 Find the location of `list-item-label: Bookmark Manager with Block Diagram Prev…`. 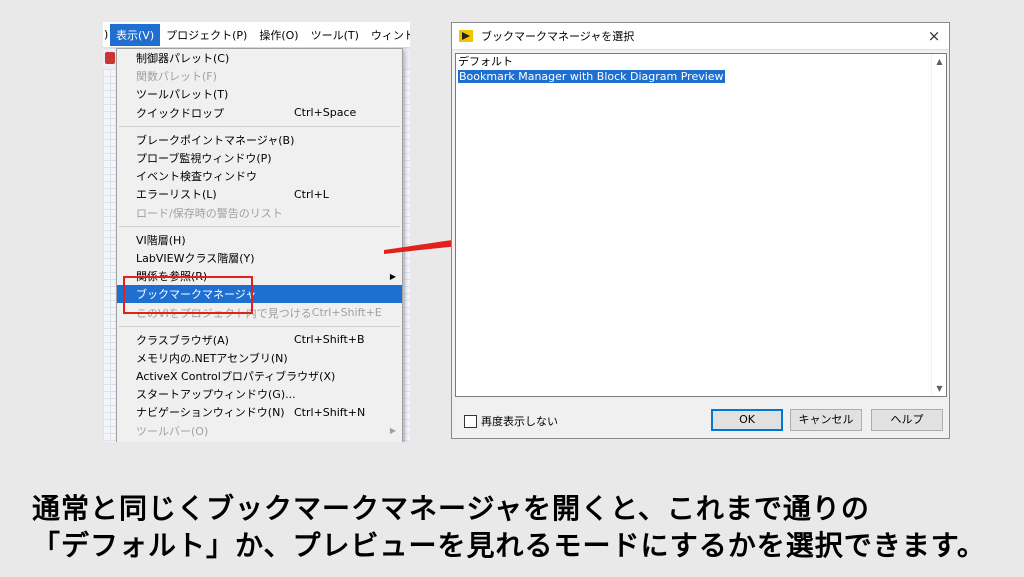

list-item-label: Bookmark Manager with Block Diagram Prev… is located at coordinates (591, 76).